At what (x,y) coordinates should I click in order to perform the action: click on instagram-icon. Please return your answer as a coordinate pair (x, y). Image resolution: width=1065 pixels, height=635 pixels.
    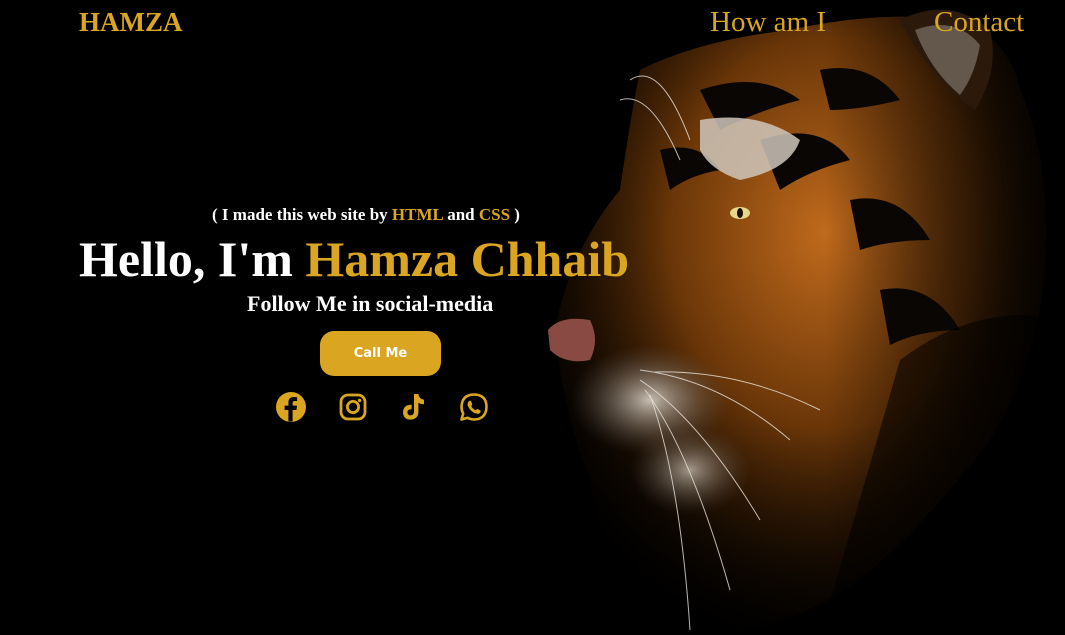
    Looking at the image, I should click on (353, 407).